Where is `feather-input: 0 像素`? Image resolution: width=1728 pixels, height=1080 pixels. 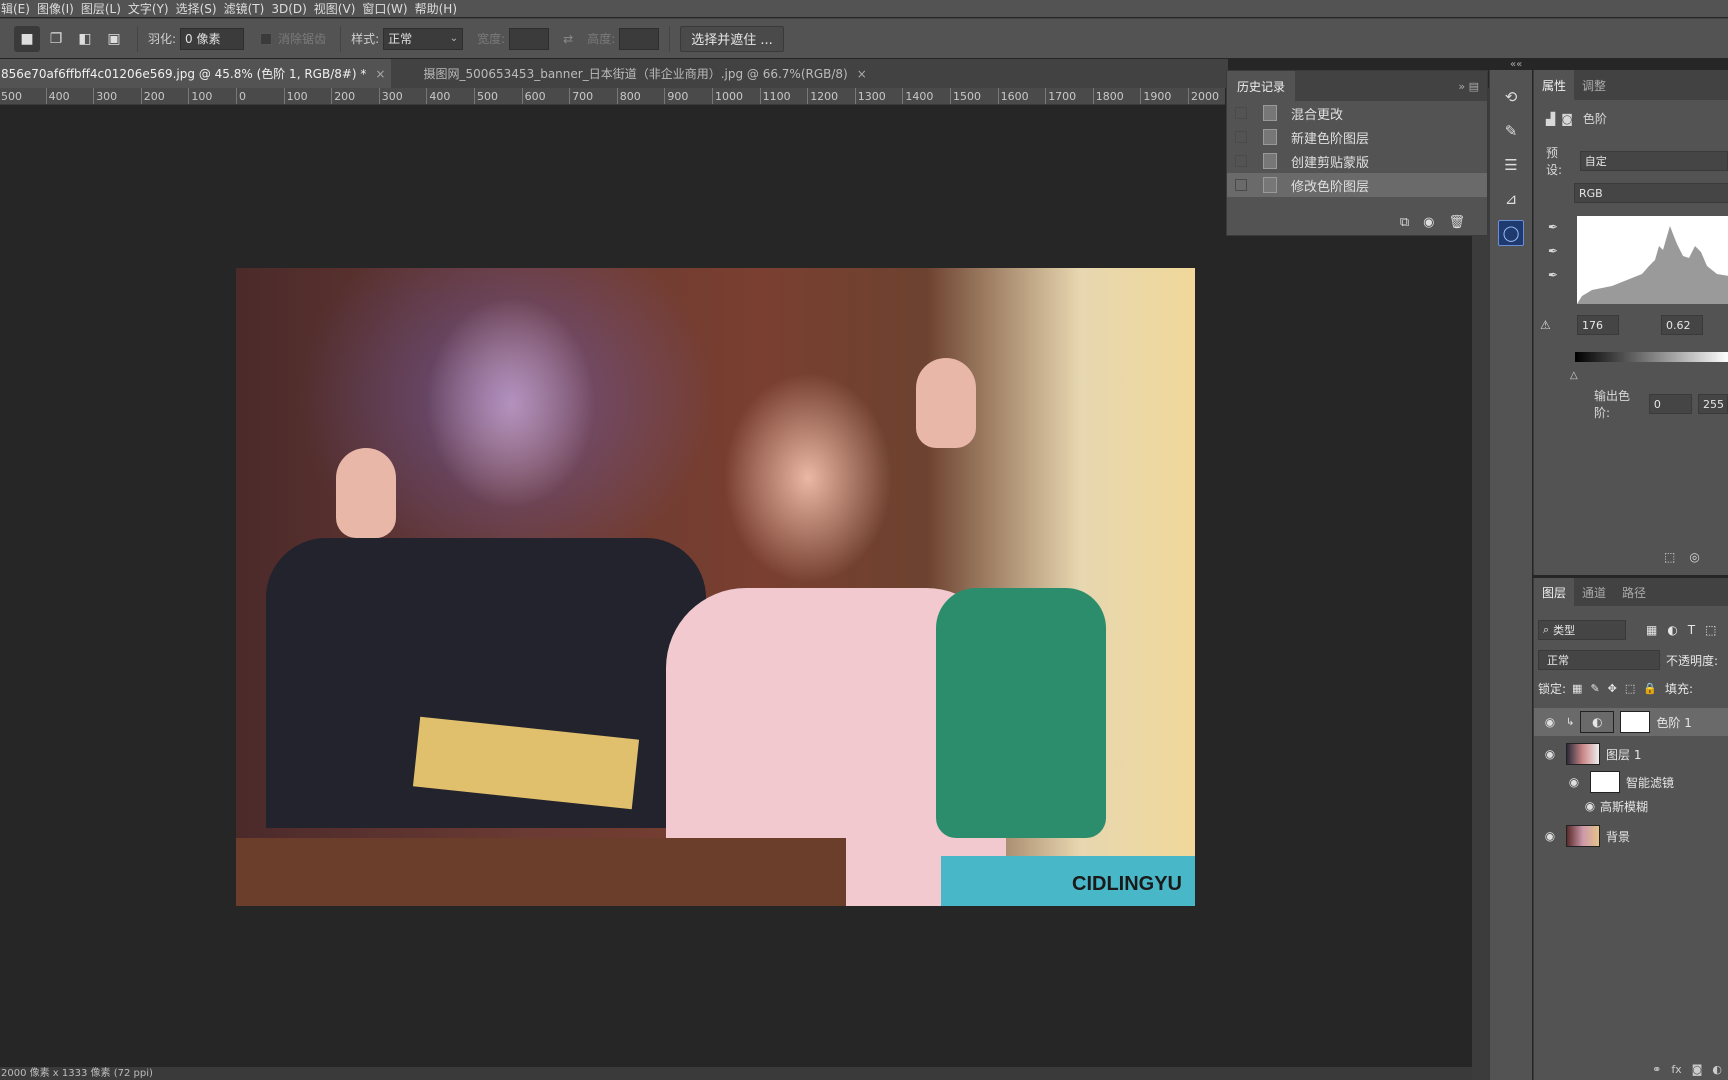
feather-input: 0 像素 is located at coordinates (212, 38).